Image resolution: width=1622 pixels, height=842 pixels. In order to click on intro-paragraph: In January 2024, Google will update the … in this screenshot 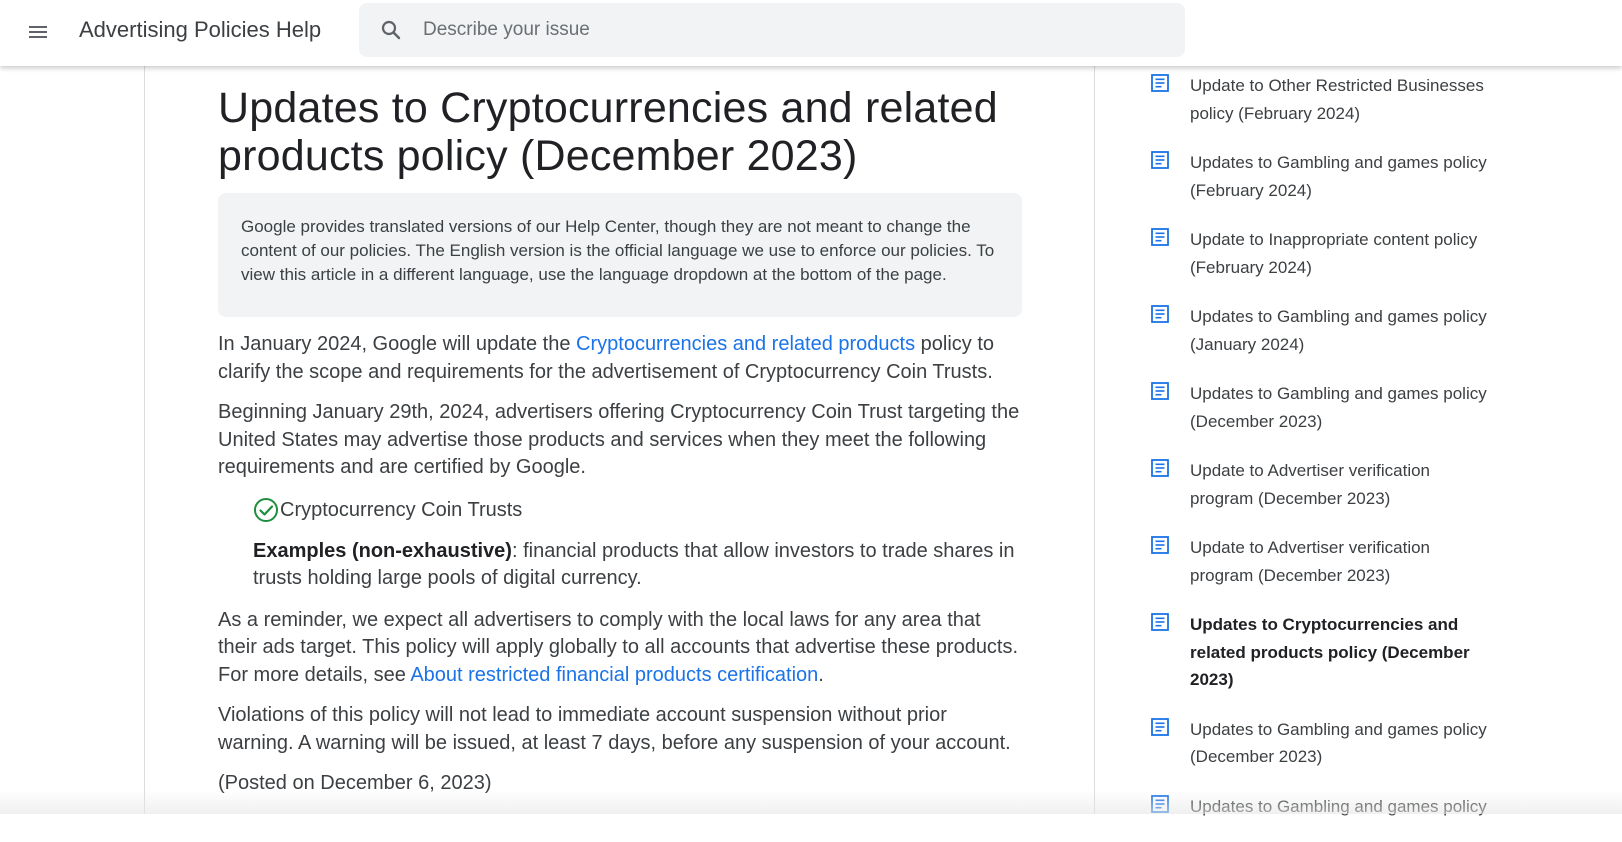, I will do `click(620, 358)`.